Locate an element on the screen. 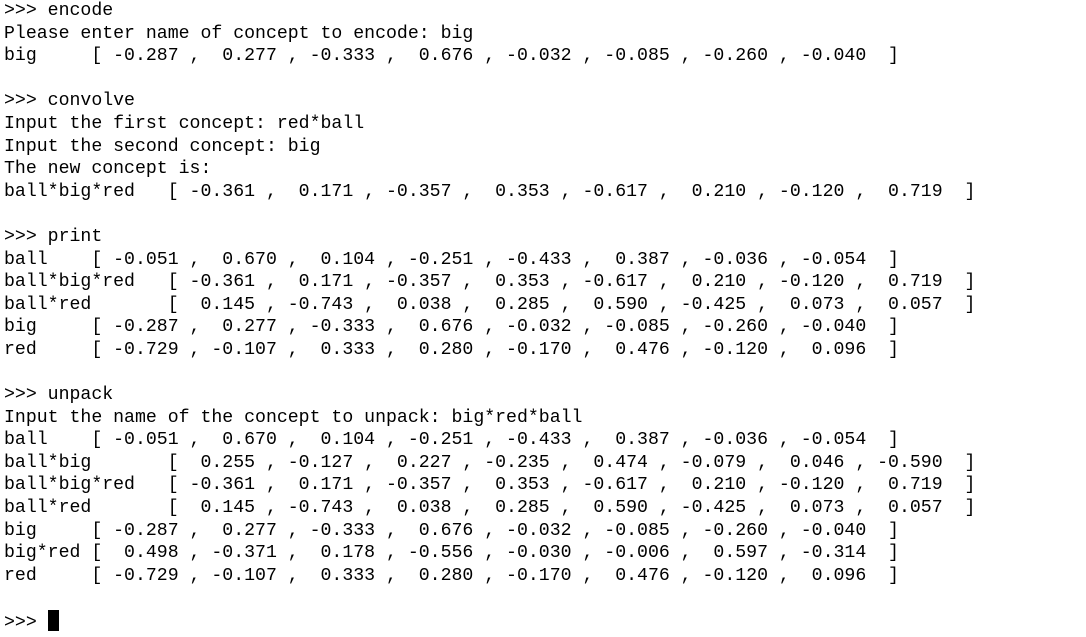 The width and height of the screenshot is (1086, 637). prompt-line: >>> is located at coordinates (543, 621).